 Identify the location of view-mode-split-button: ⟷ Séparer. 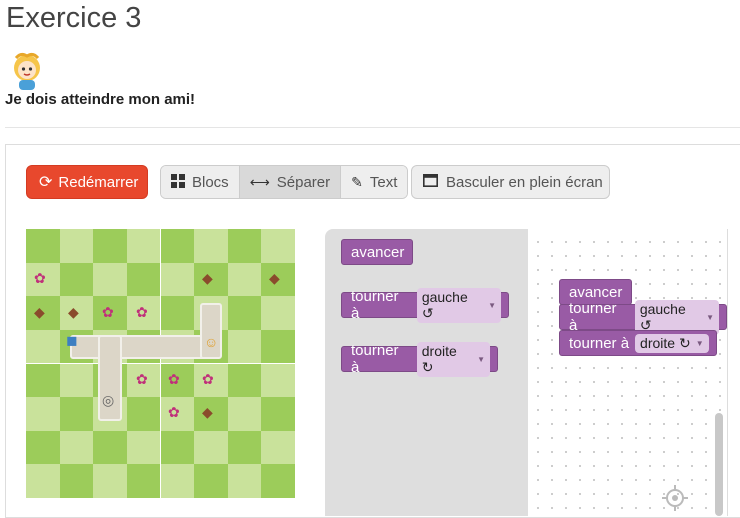
(290, 182).